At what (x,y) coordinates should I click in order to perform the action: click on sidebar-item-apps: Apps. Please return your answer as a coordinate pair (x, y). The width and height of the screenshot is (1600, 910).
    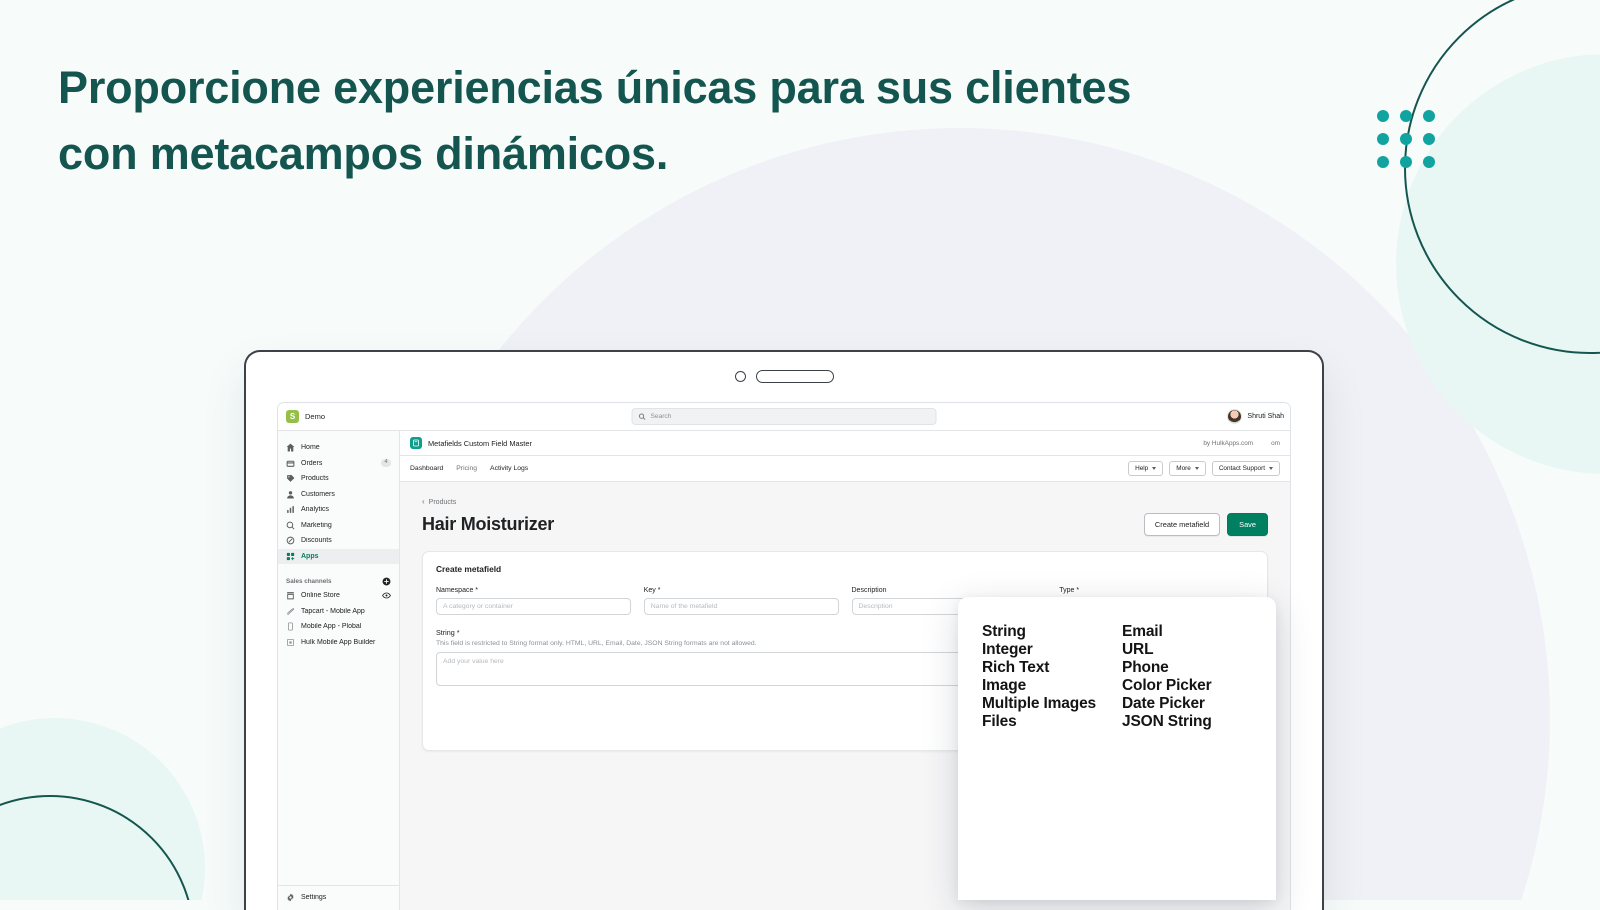
    Looking at the image, I should click on (338, 557).